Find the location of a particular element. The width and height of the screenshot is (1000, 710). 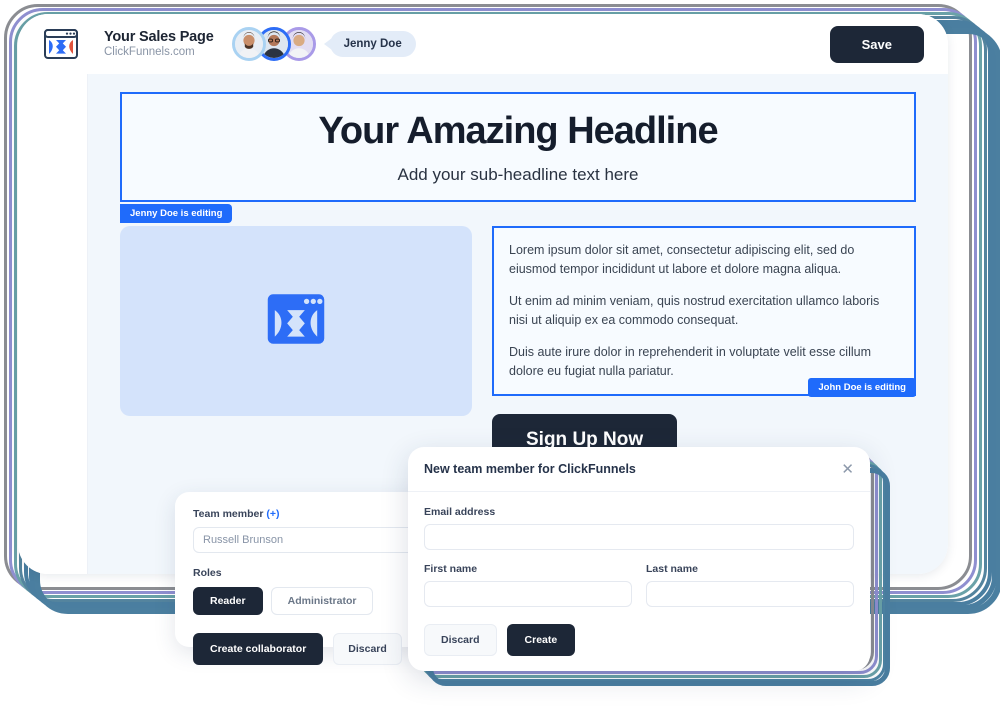

modal-discard-button: Discard is located at coordinates (460, 640).